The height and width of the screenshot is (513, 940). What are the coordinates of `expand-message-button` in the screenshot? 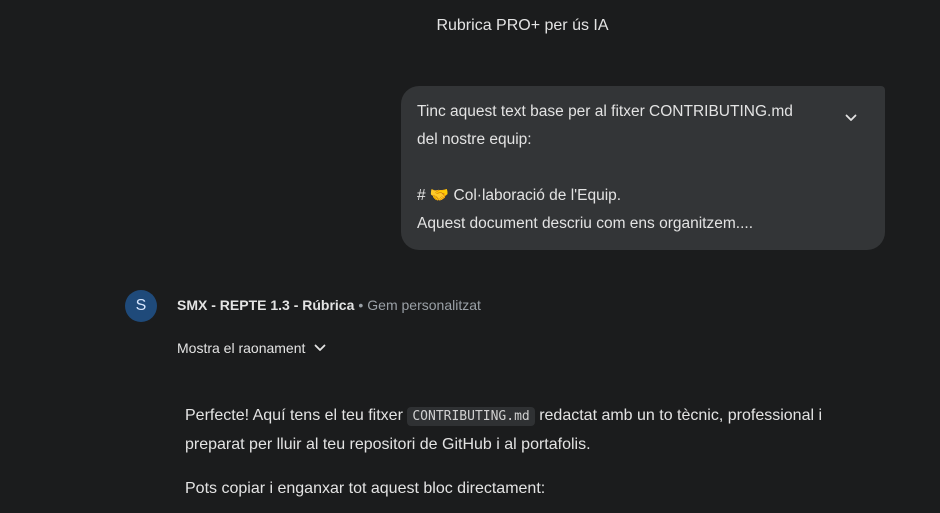 It's located at (851, 118).